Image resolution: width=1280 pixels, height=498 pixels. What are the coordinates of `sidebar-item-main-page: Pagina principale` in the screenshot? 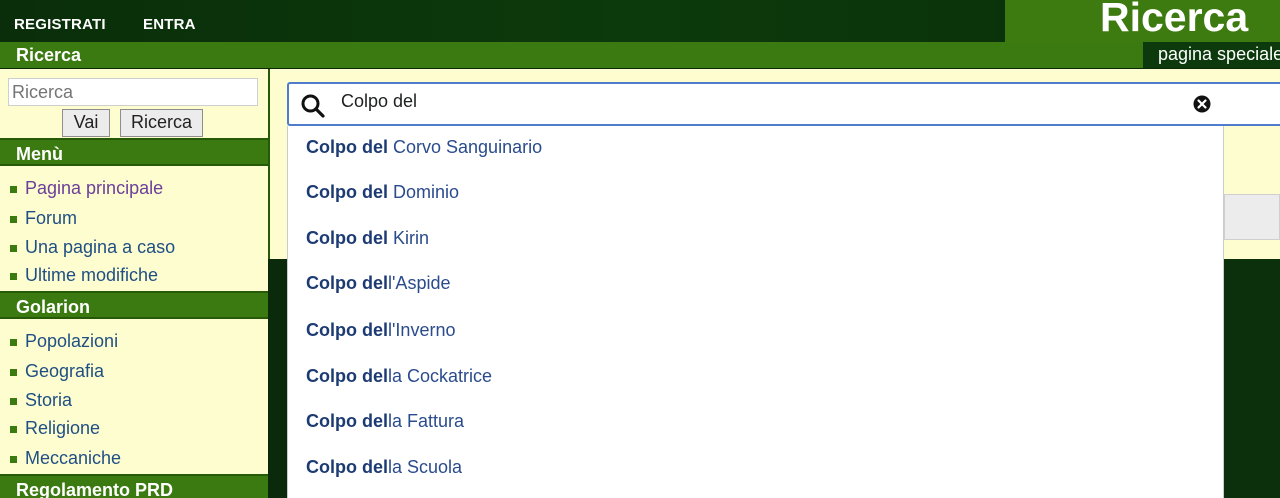 It's located at (86, 188).